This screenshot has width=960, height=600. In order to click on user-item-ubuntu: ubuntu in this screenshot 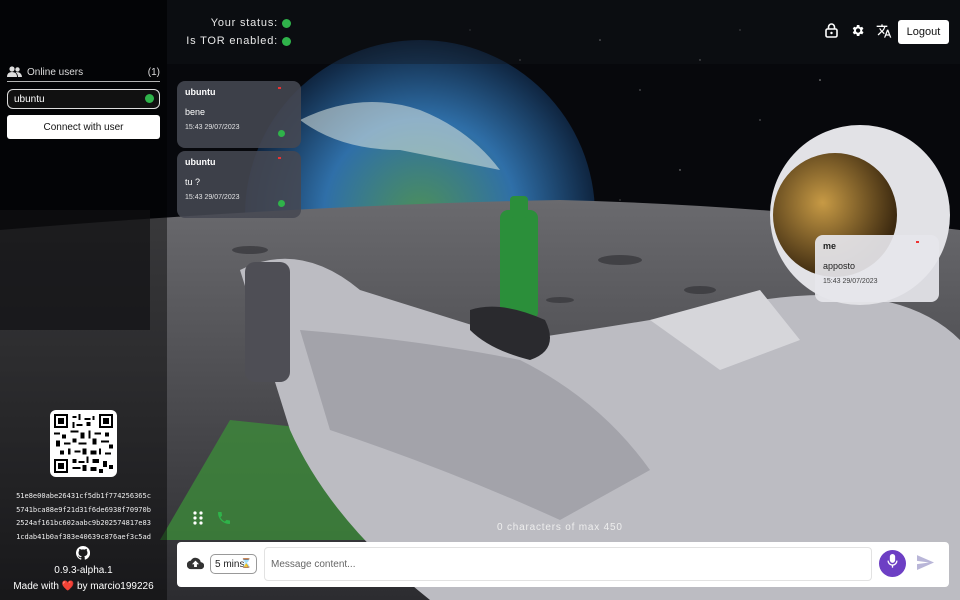, I will do `click(83, 99)`.